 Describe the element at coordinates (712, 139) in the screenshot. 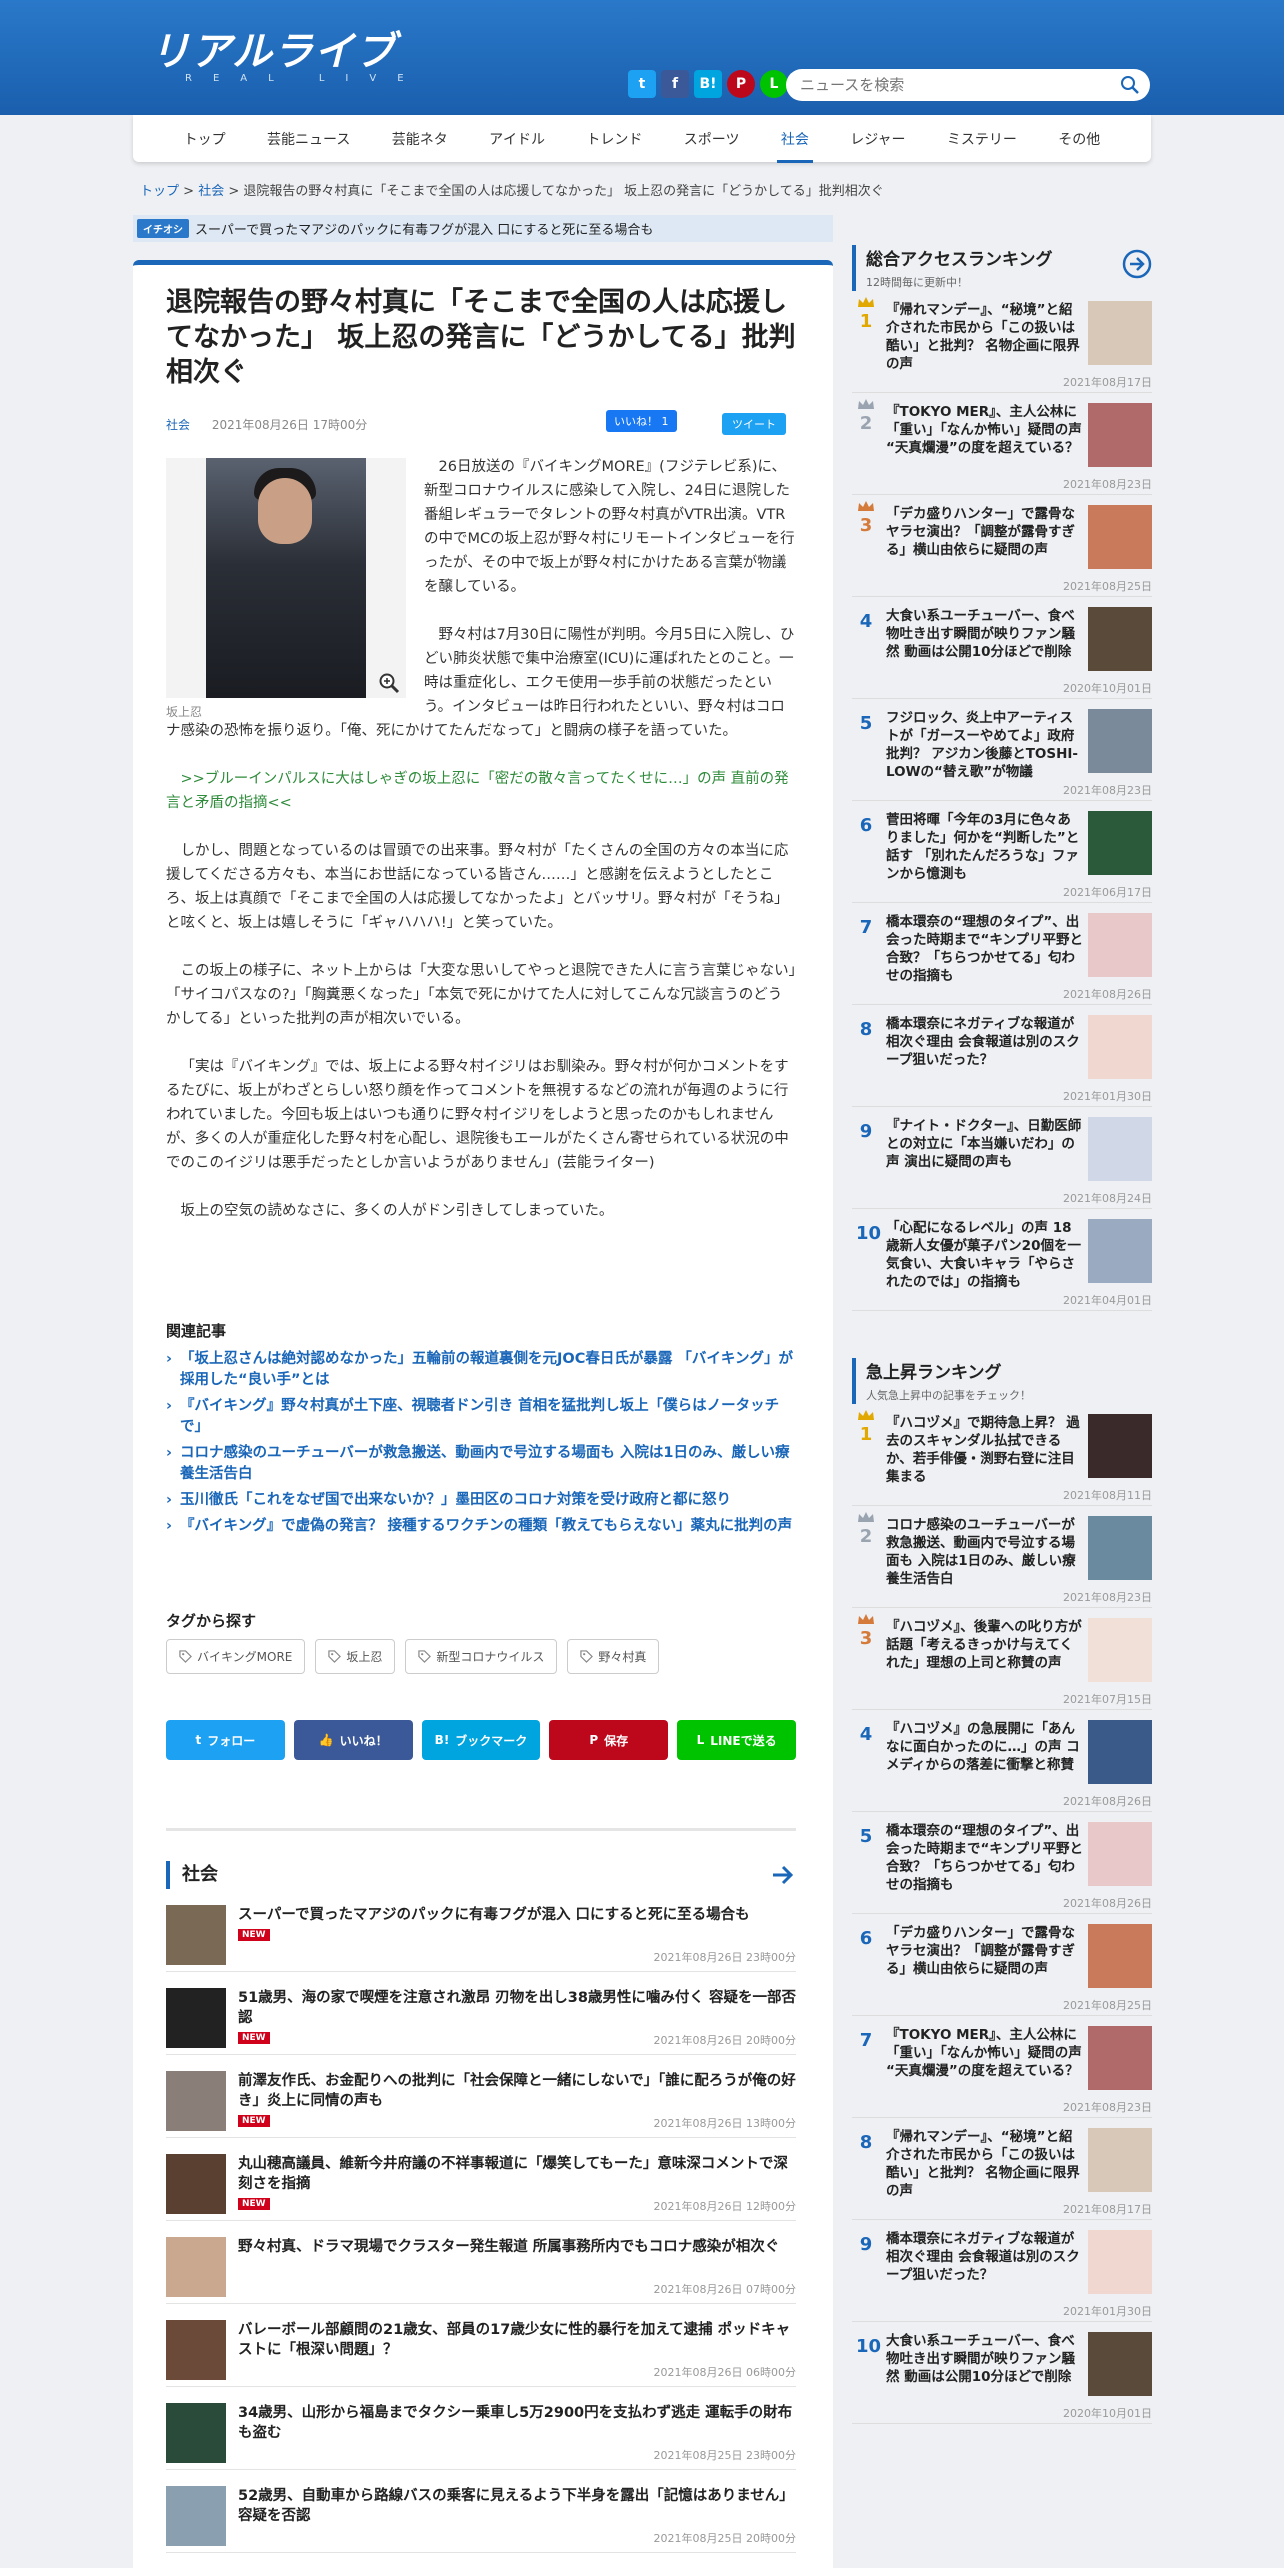

I see `nav-item: スポーツ` at that location.